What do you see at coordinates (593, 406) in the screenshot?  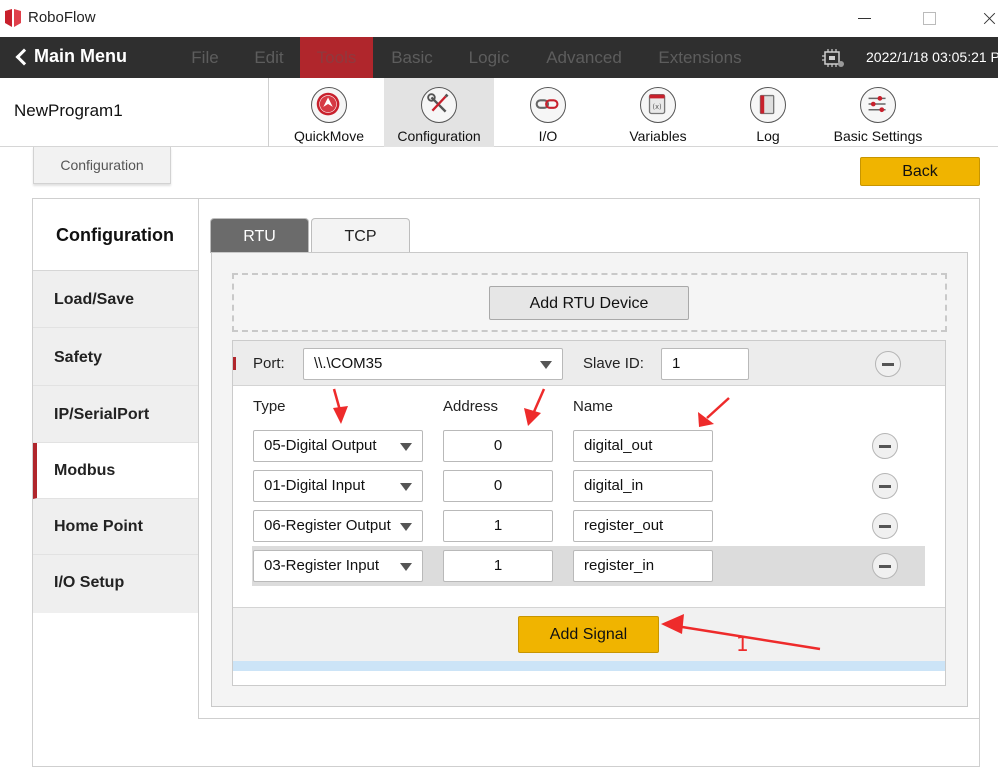 I see `column-name: Name` at bounding box center [593, 406].